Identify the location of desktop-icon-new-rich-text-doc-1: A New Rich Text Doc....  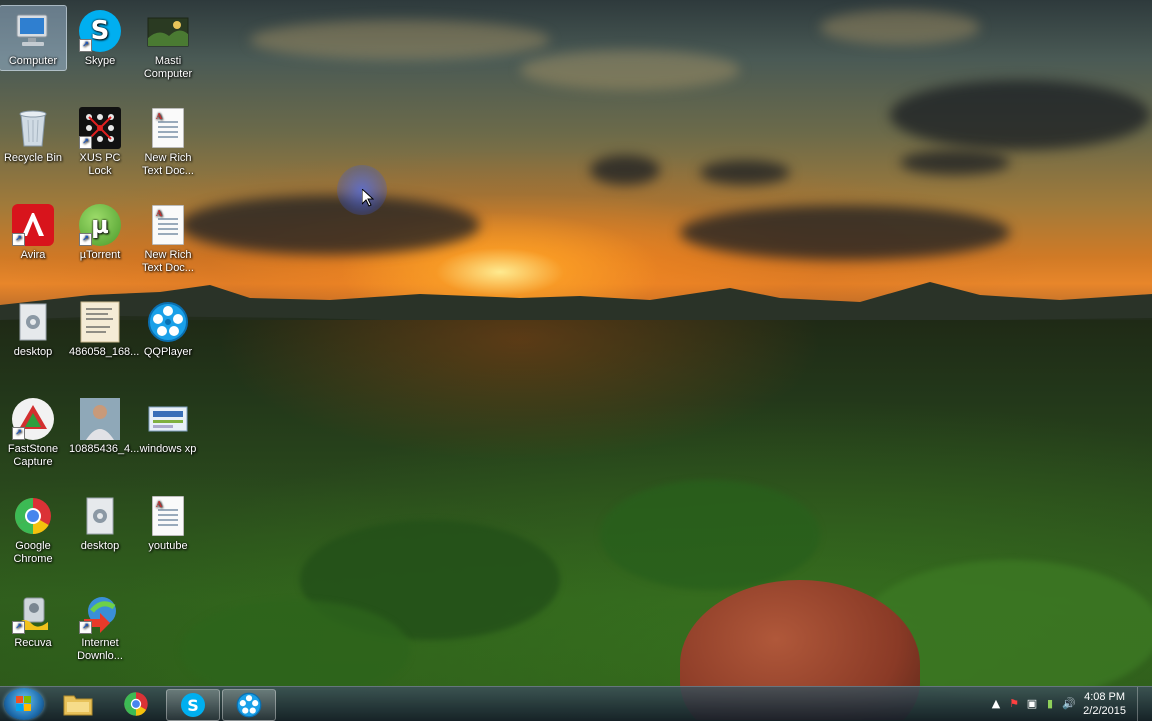
(168, 141).